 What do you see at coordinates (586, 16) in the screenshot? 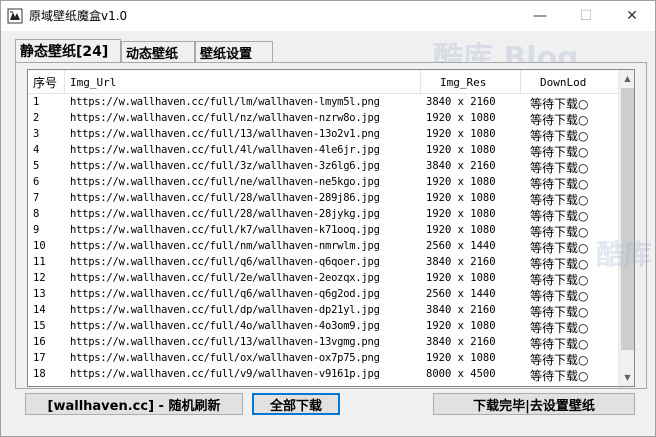
I see `maximize-button: ☐` at bounding box center [586, 16].